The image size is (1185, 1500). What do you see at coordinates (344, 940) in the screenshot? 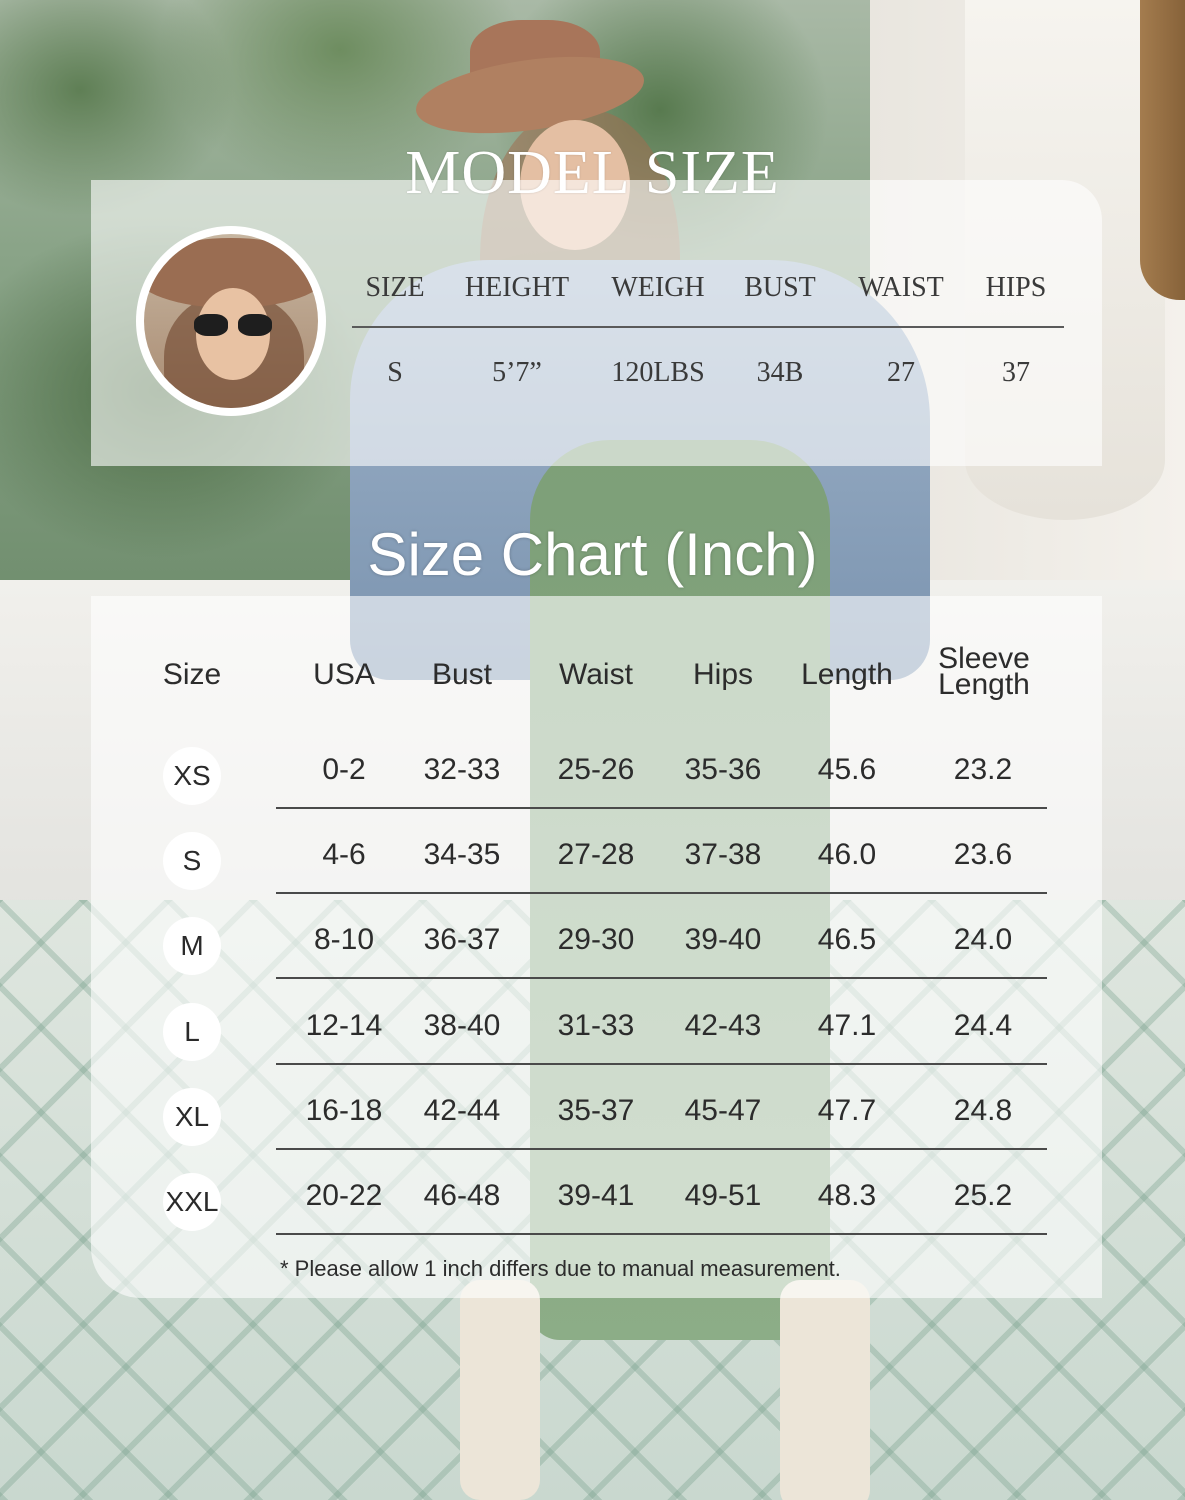
I see `table-cell: 8-10` at bounding box center [344, 940].